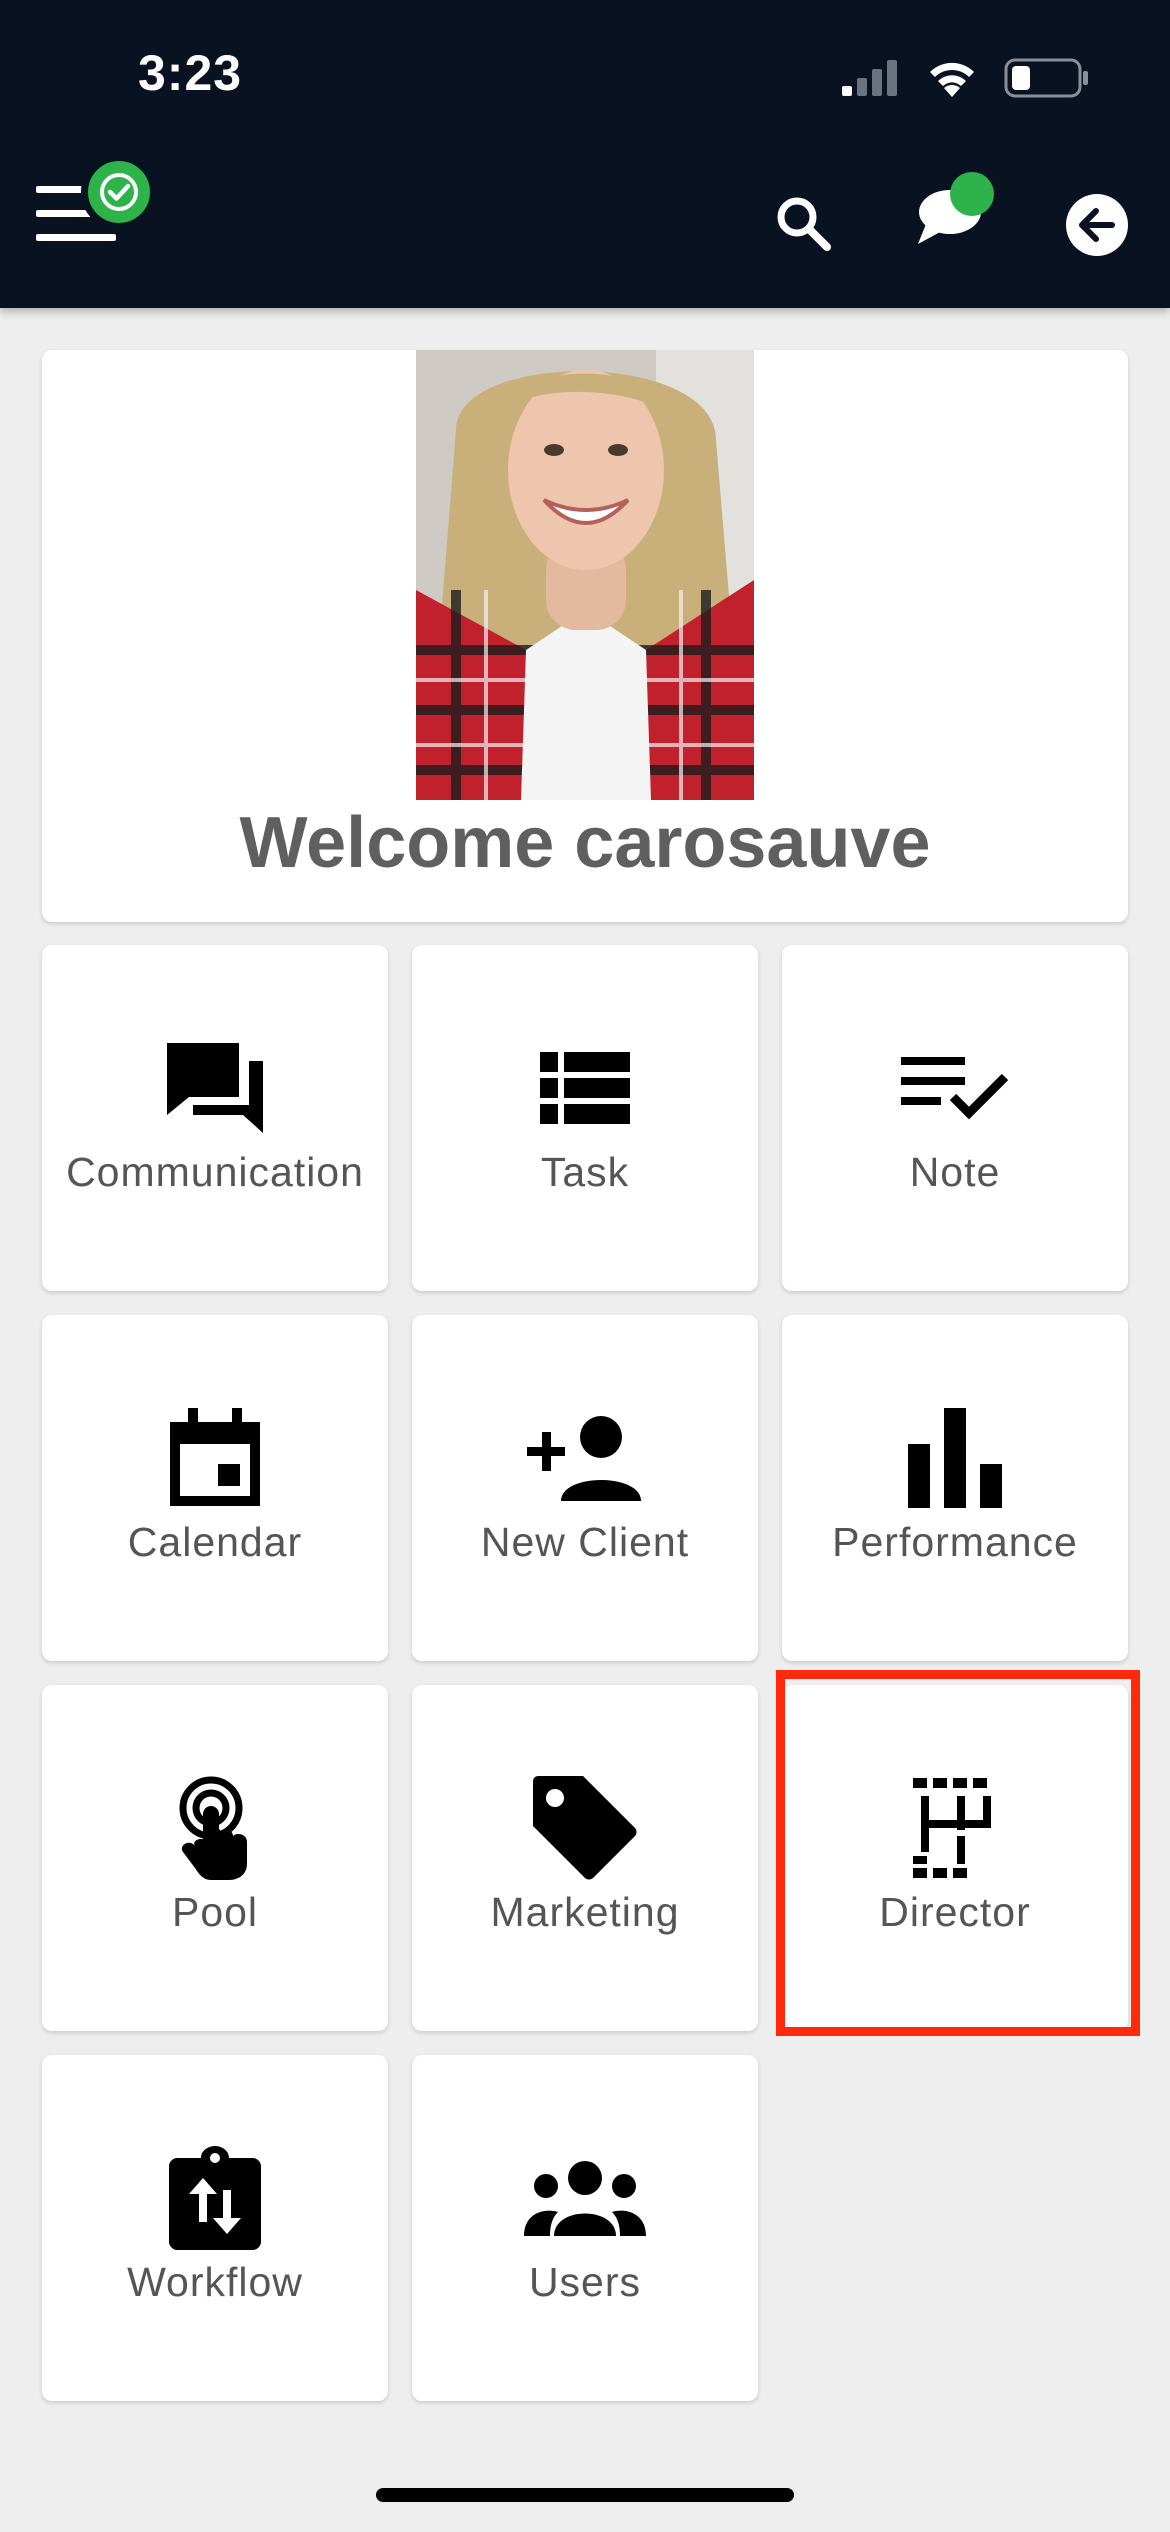 The height and width of the screenshot is (2532, 1170). I want to click on welcome-heading: Welcome carosauve, so click(585, 843).